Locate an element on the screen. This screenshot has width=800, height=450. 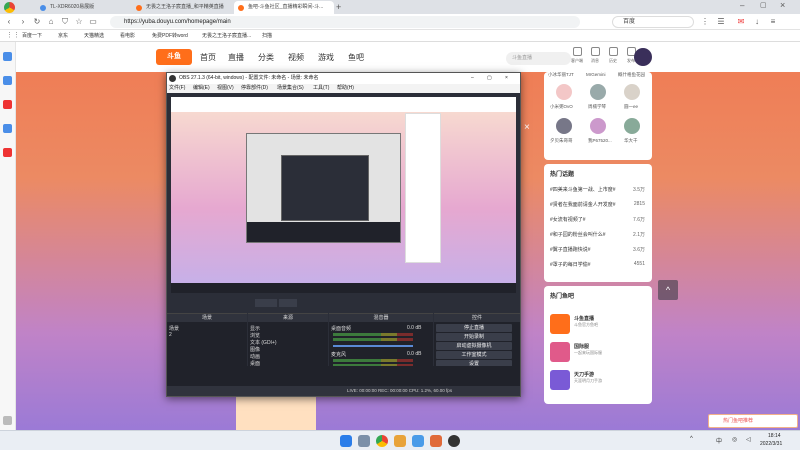
source-item: 浏览 is located at coordinates (255, 335).